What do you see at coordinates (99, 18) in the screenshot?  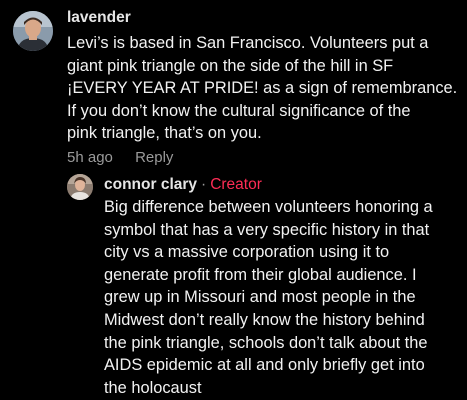 I see `comment-username: lavender` at bounding box center [99, 18].